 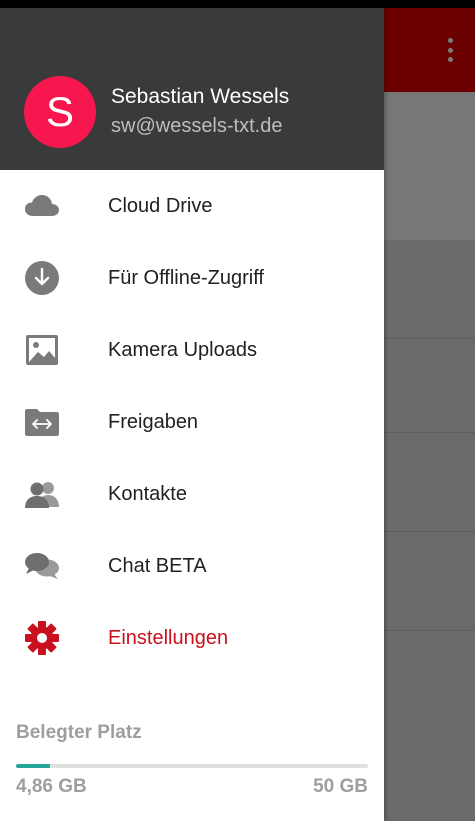 I want to click on chat-icon, so click(x=42, y=566).